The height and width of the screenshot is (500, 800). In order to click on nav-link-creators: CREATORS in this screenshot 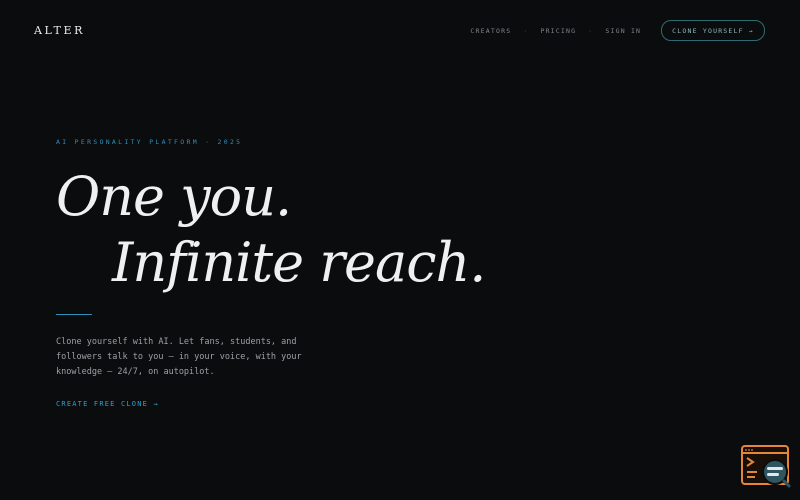, I will do `click(490, 31)`.